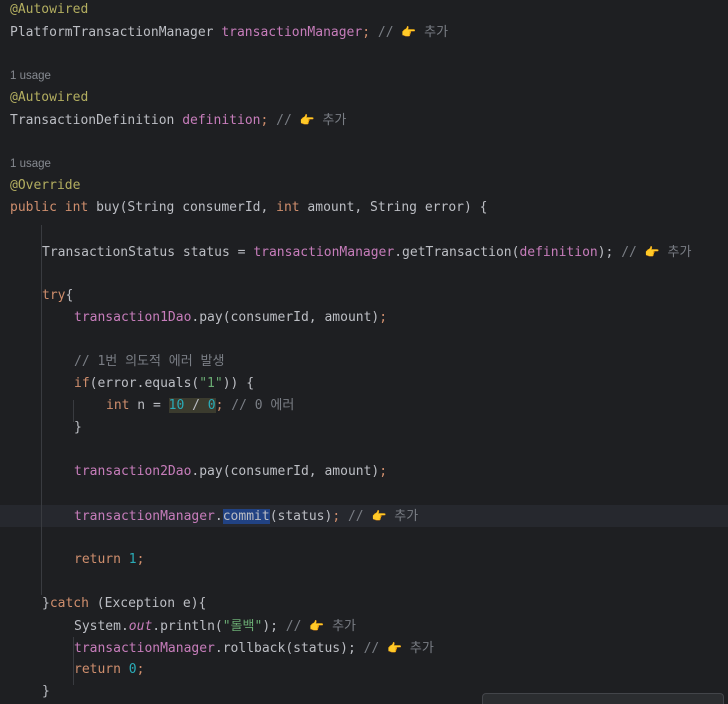  I want to click on method-args: (status), so click(301, 516).